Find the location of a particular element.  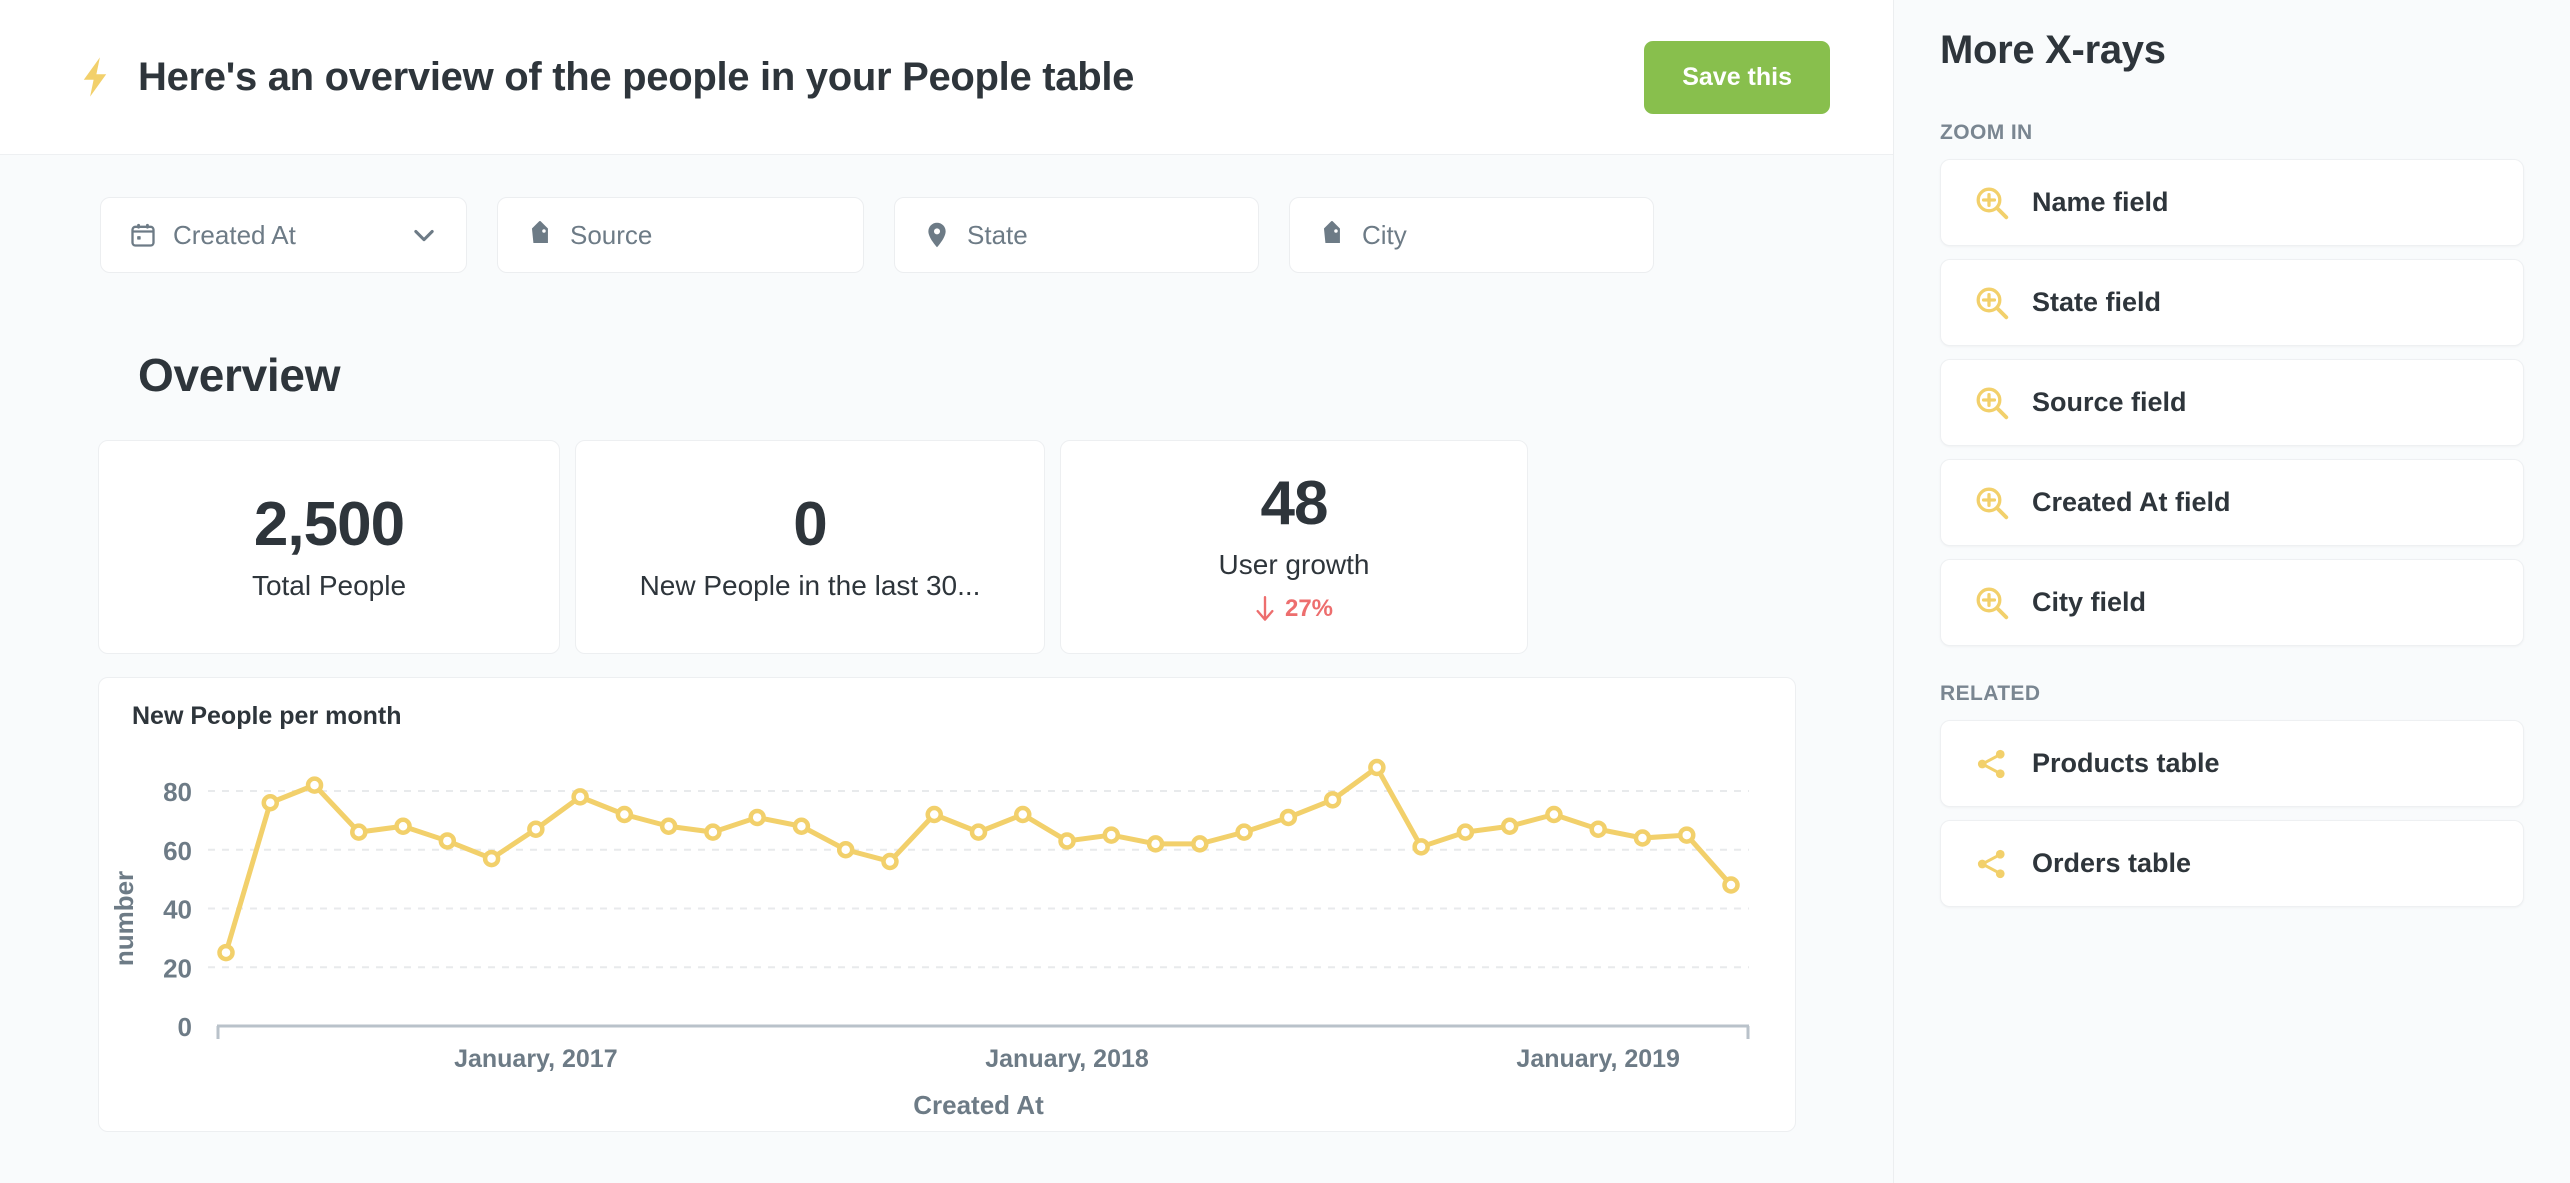

svg-text: 80 is located at coordinates (177, 792).